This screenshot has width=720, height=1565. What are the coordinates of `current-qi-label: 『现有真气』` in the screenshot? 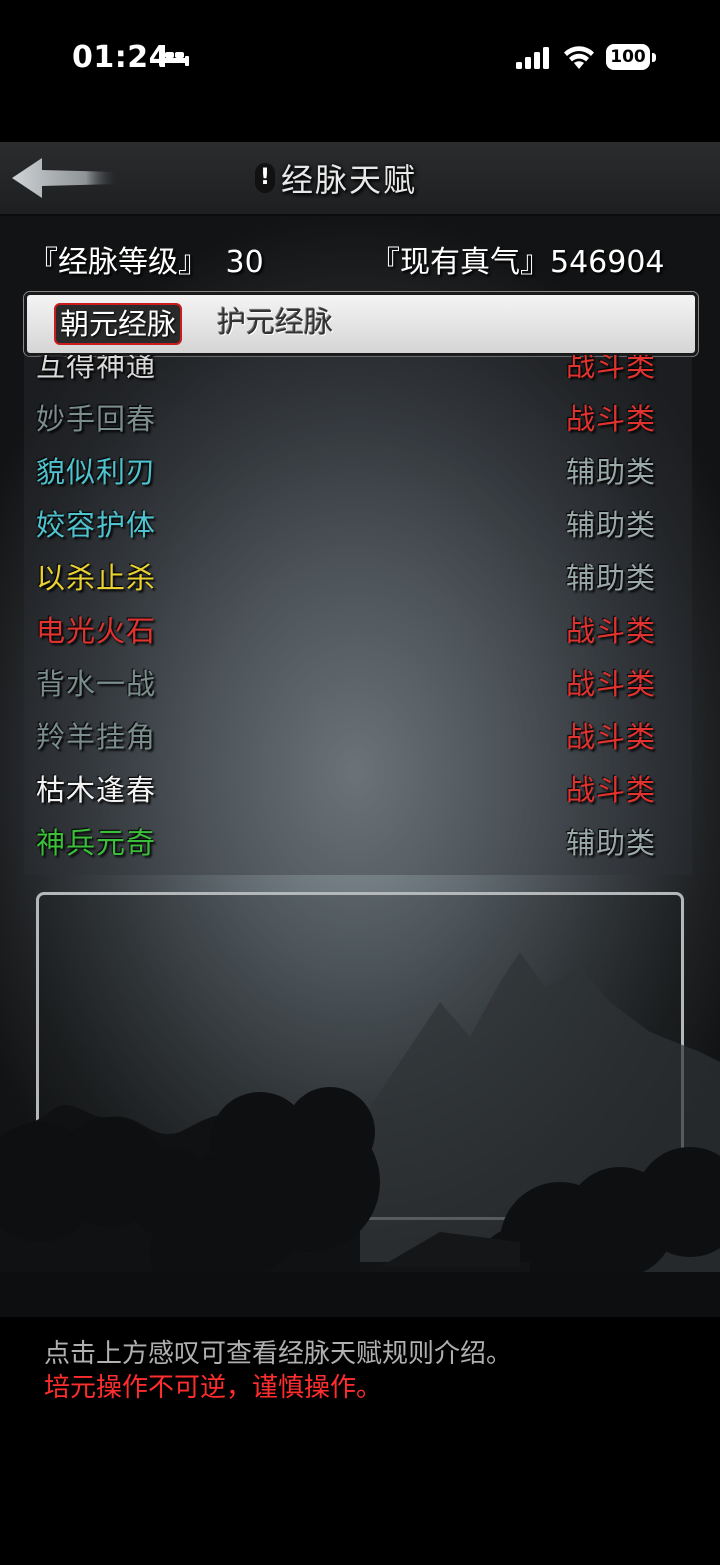 It's located at (460, 262).